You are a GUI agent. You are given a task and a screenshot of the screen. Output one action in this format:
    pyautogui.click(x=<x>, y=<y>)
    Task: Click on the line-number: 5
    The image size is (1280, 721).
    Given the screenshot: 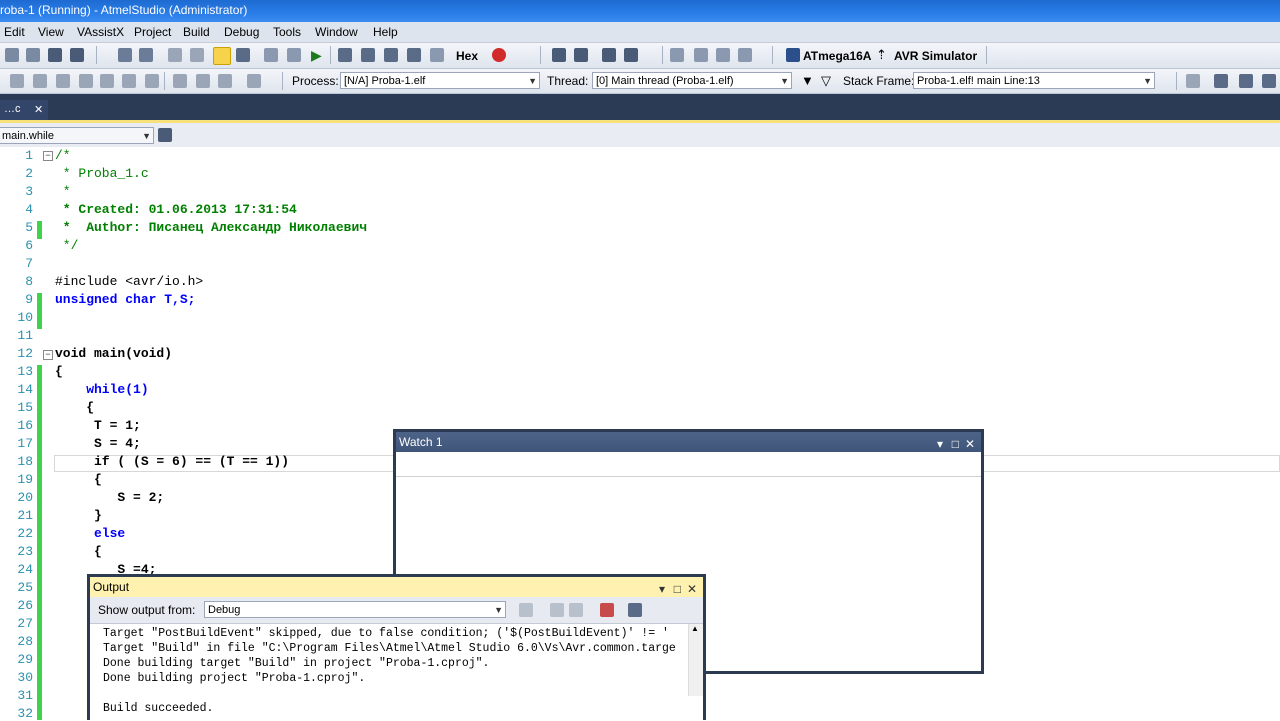 What is the action you would take?
    pyautogui.click(x=29, y=227)
    